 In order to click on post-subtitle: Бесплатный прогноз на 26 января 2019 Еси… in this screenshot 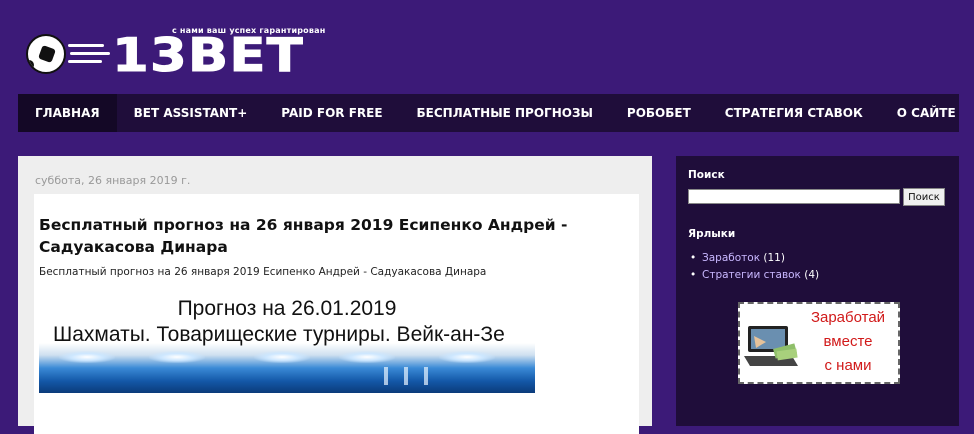, I will do `click(263, 272)`.